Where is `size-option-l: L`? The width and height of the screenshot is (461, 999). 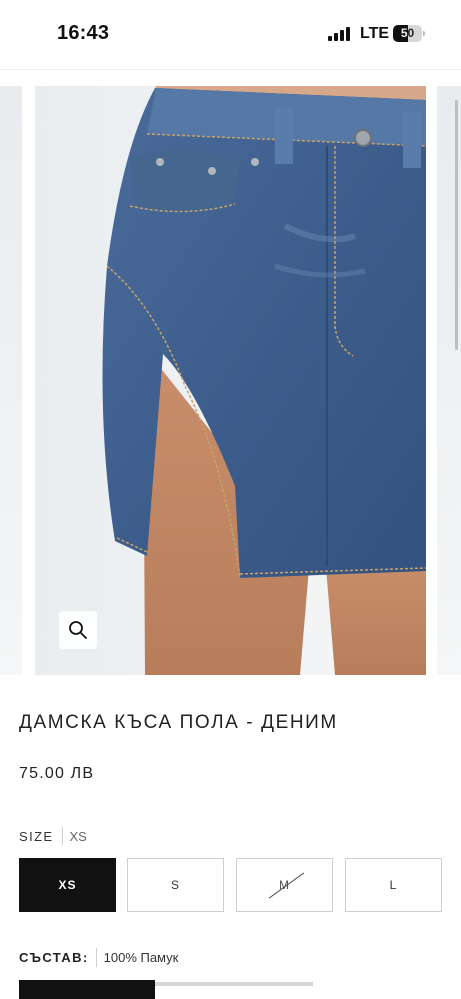 size-option-l: L is located at coordinates (393, 885).